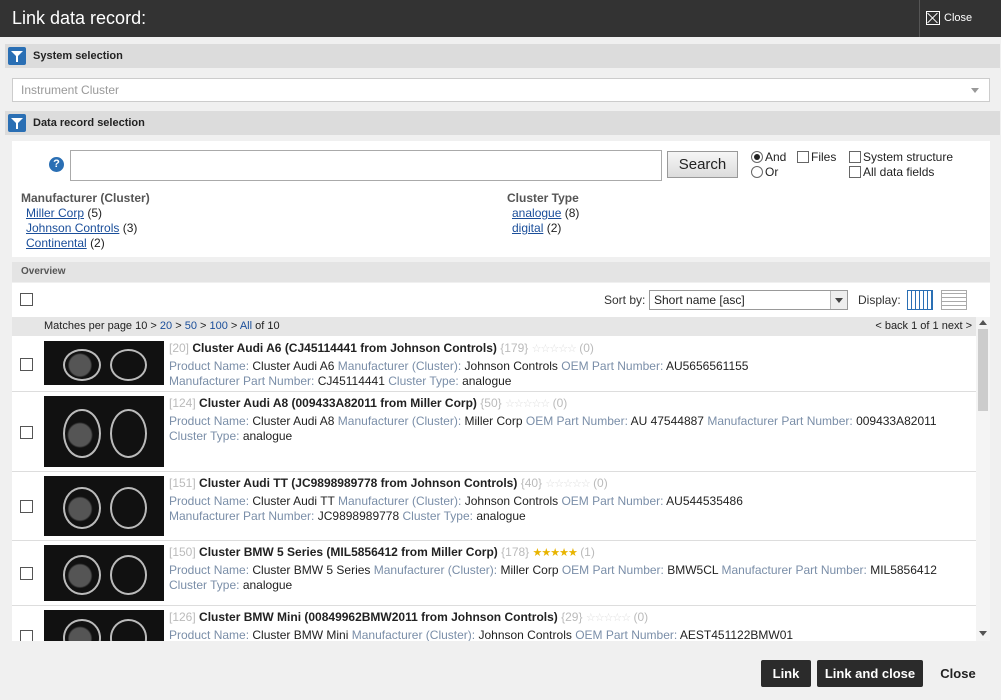  I want to click on radio-and, so click(757, 157).